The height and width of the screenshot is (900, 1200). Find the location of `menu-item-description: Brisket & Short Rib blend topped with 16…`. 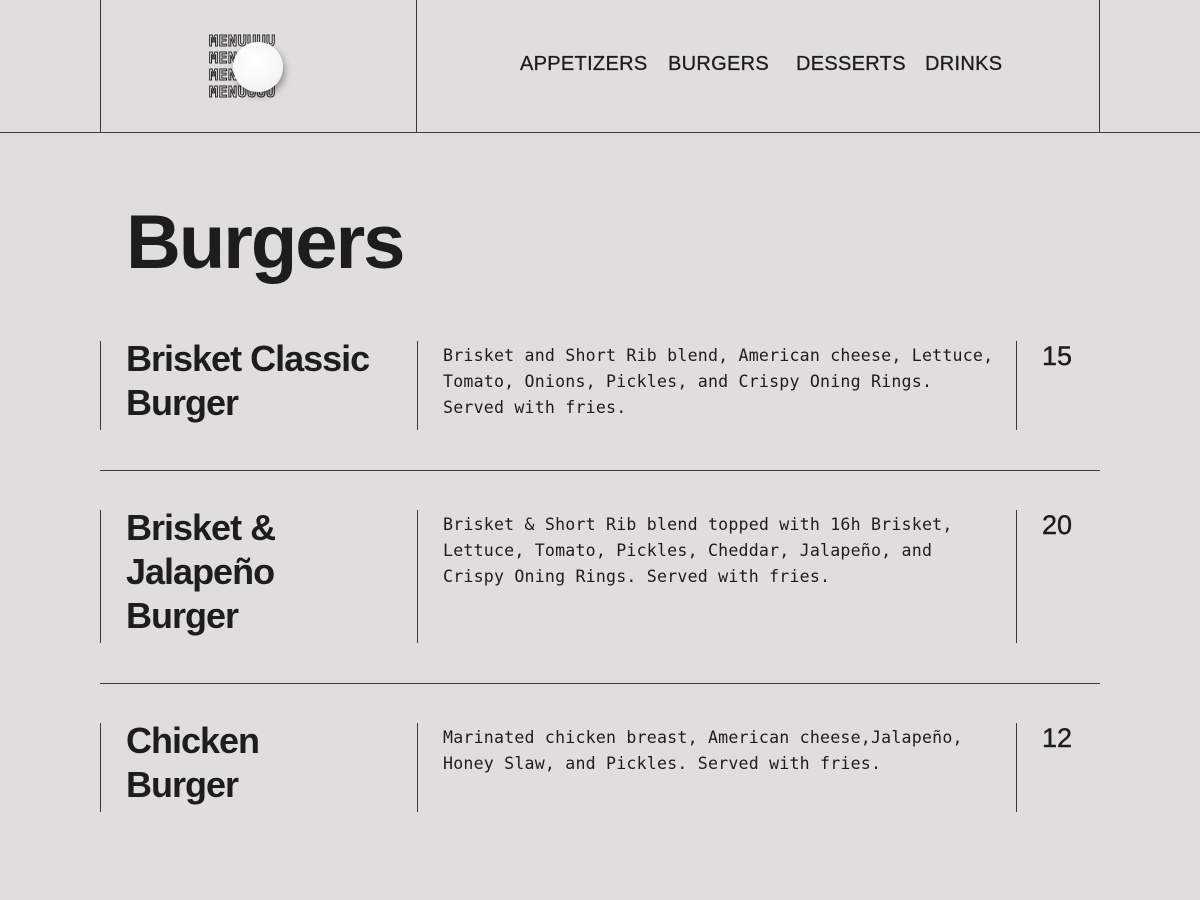

menu-item-description: Brisket & Short Rib blend topped with 16… is located at coordinates (698, 550).